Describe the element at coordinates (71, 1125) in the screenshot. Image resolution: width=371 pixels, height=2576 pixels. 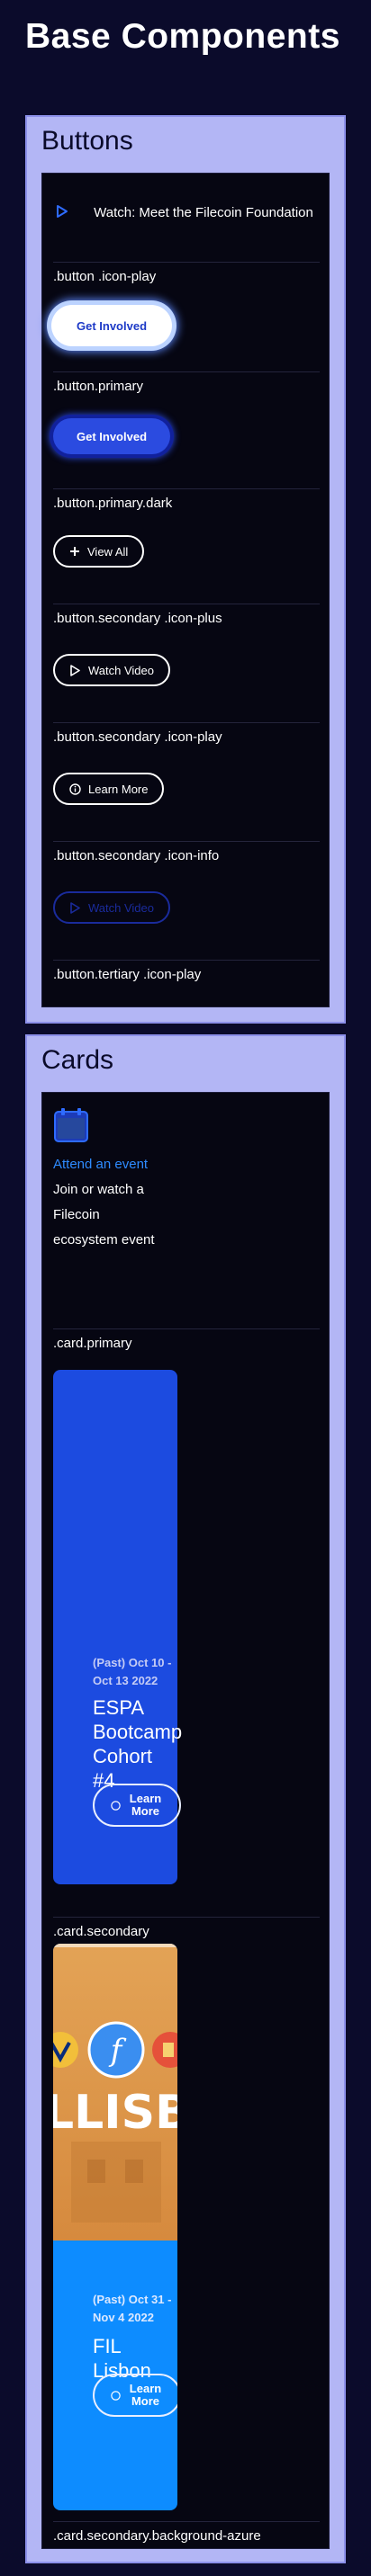
I see `calendar-icon` at that location.